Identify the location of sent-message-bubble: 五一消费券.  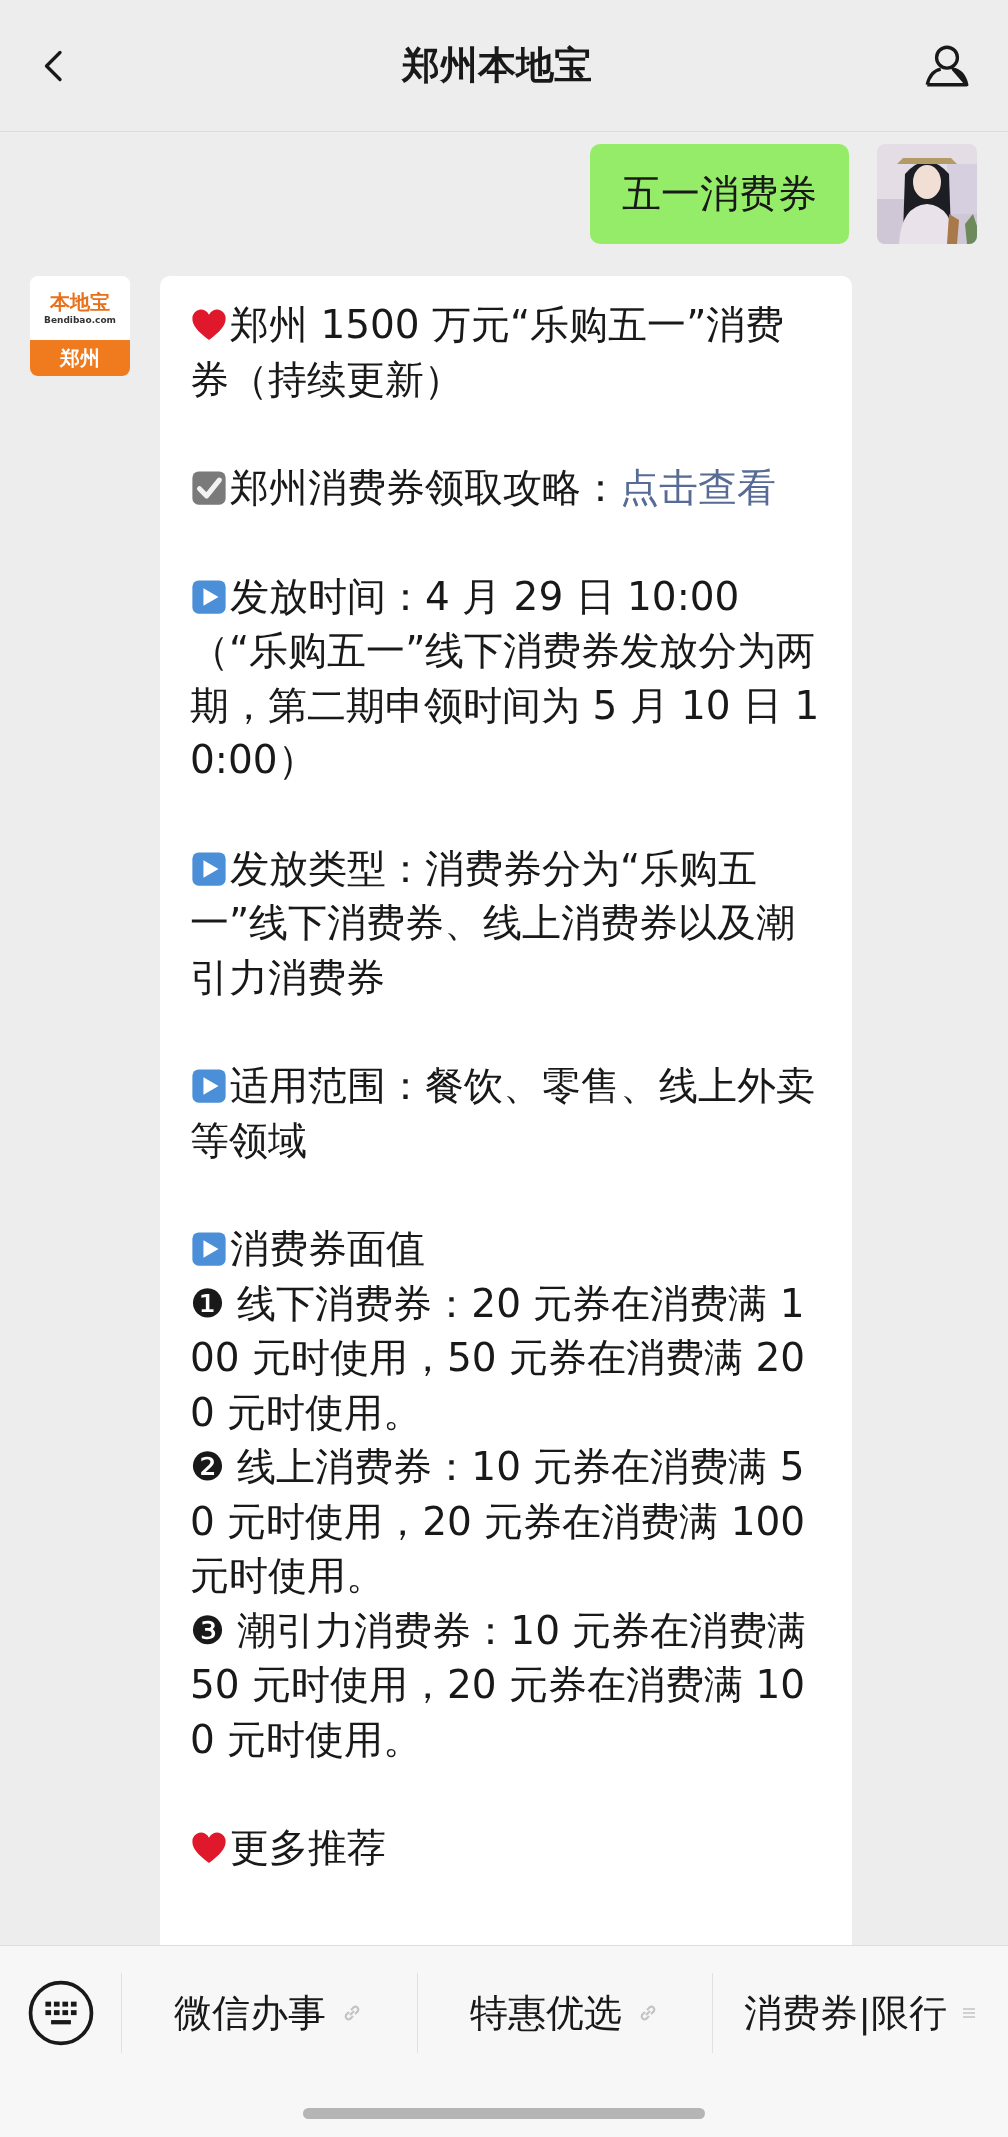
(719, 194).